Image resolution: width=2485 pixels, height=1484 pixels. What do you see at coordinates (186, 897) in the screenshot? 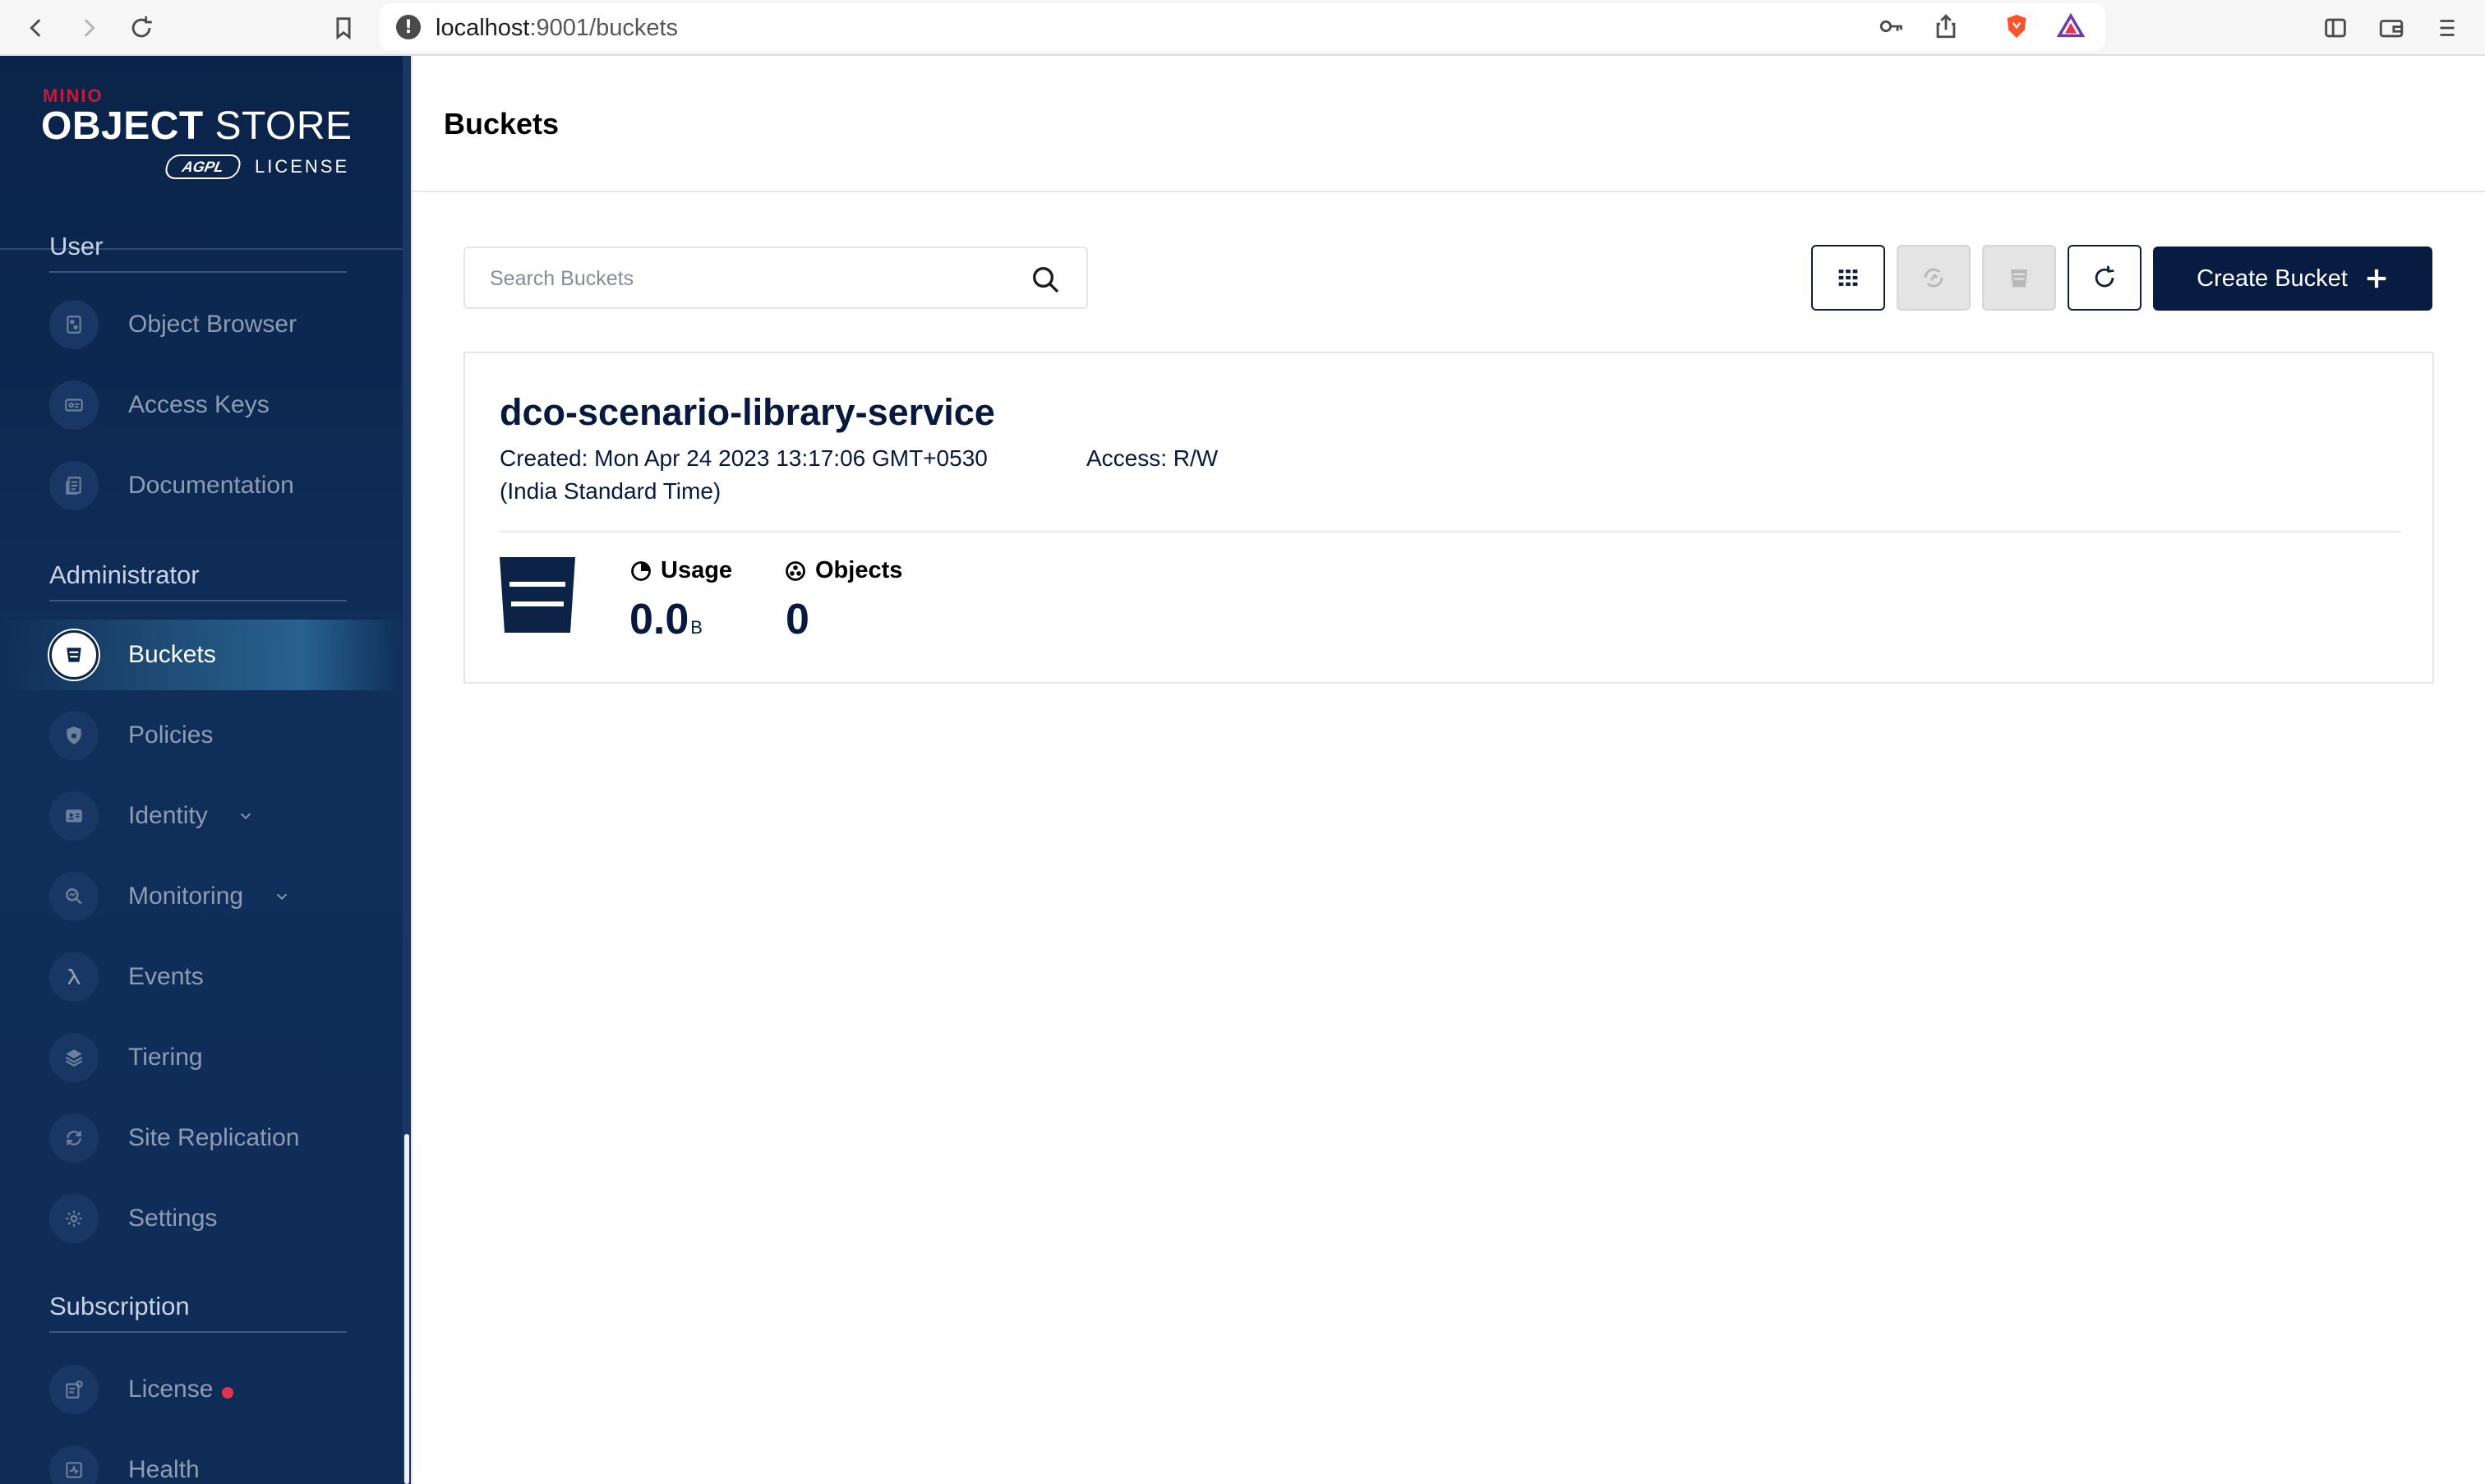
I see `sidebar-item-label: Monitoring` at bounding box center [186, 897].